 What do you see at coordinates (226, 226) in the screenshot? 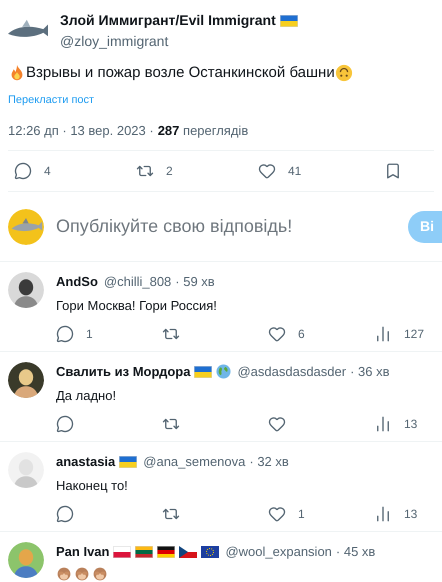
I see `reply-field: Опублікуйте свою відповідь!` at bounding box center [226, 226].